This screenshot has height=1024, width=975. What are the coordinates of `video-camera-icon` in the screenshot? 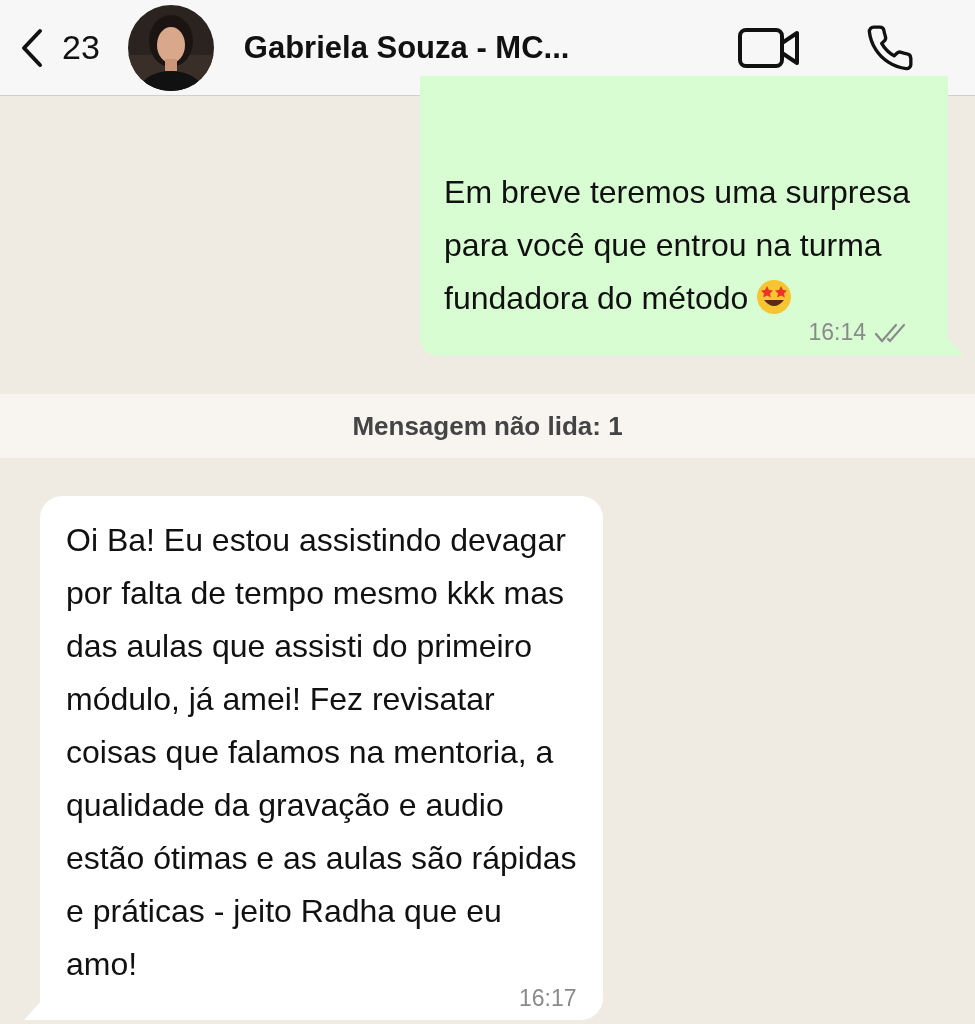 It's located at (769, 47).